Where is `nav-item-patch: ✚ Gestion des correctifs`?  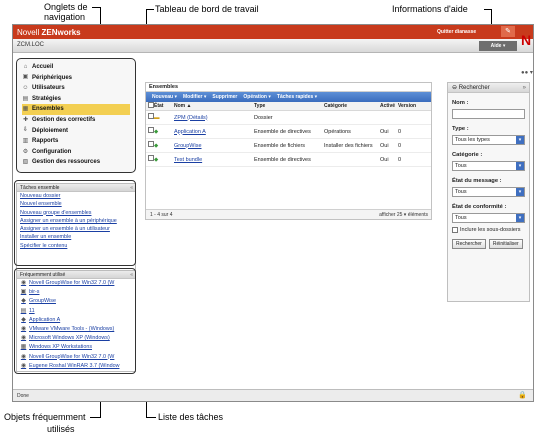
nav-item-patch: ✚ Gestion des correctifs is located at coordinates (76, 120).